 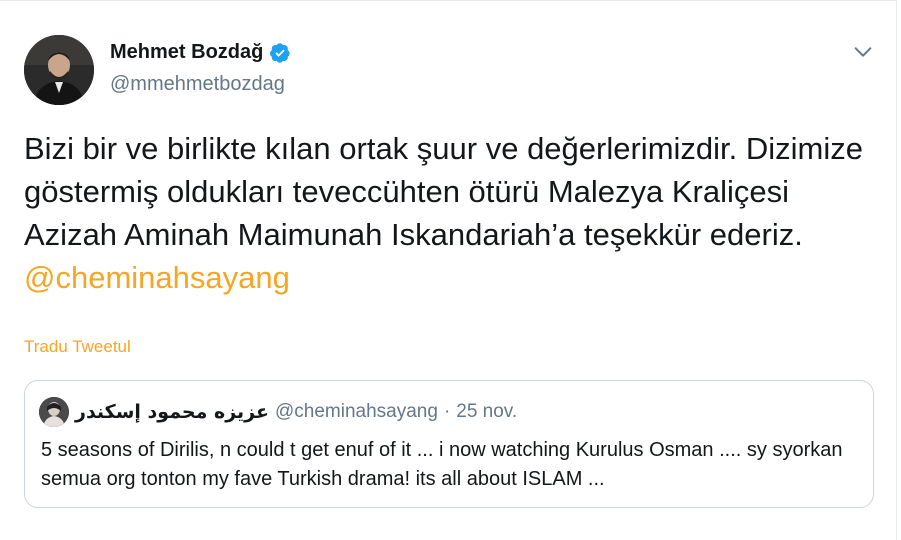 What do you see at coordinates (157, 277) in the screenshot?
I see `mention-link: @cheminahsayang` at bounding box center [157, 277].